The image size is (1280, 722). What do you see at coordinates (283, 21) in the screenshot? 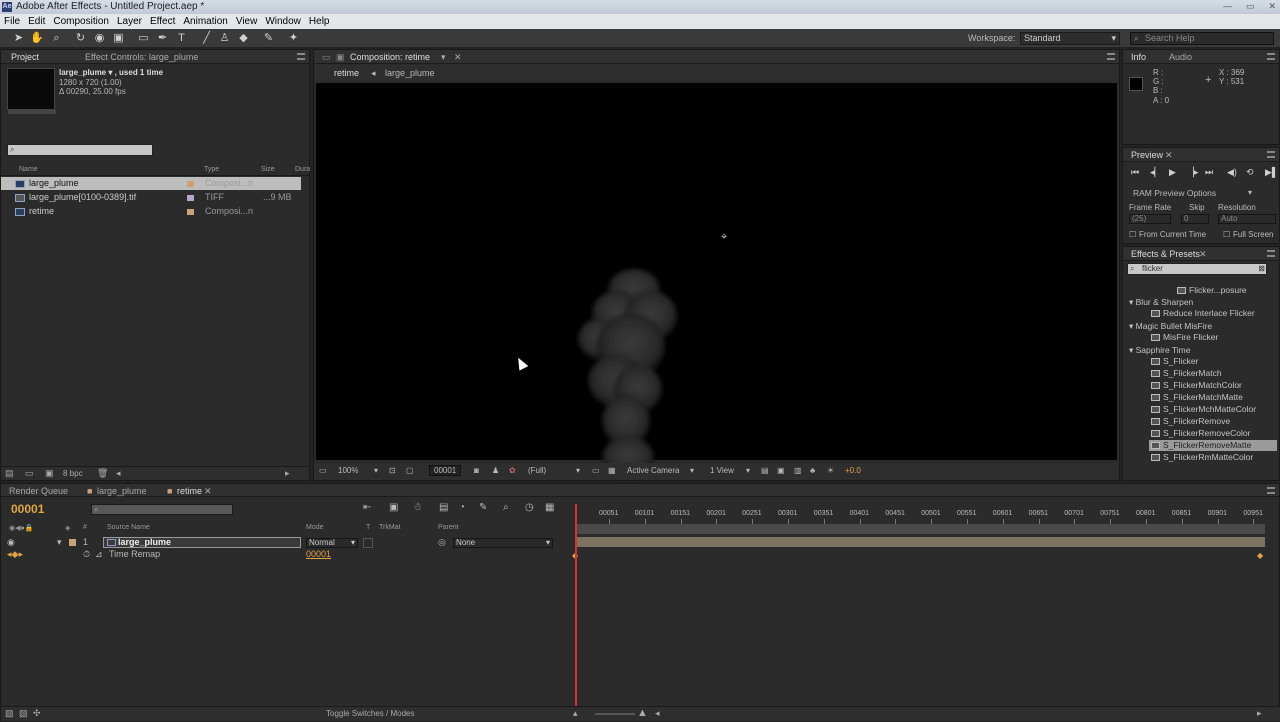
I see `menu-window: Window` at bounding box center [283, 21].